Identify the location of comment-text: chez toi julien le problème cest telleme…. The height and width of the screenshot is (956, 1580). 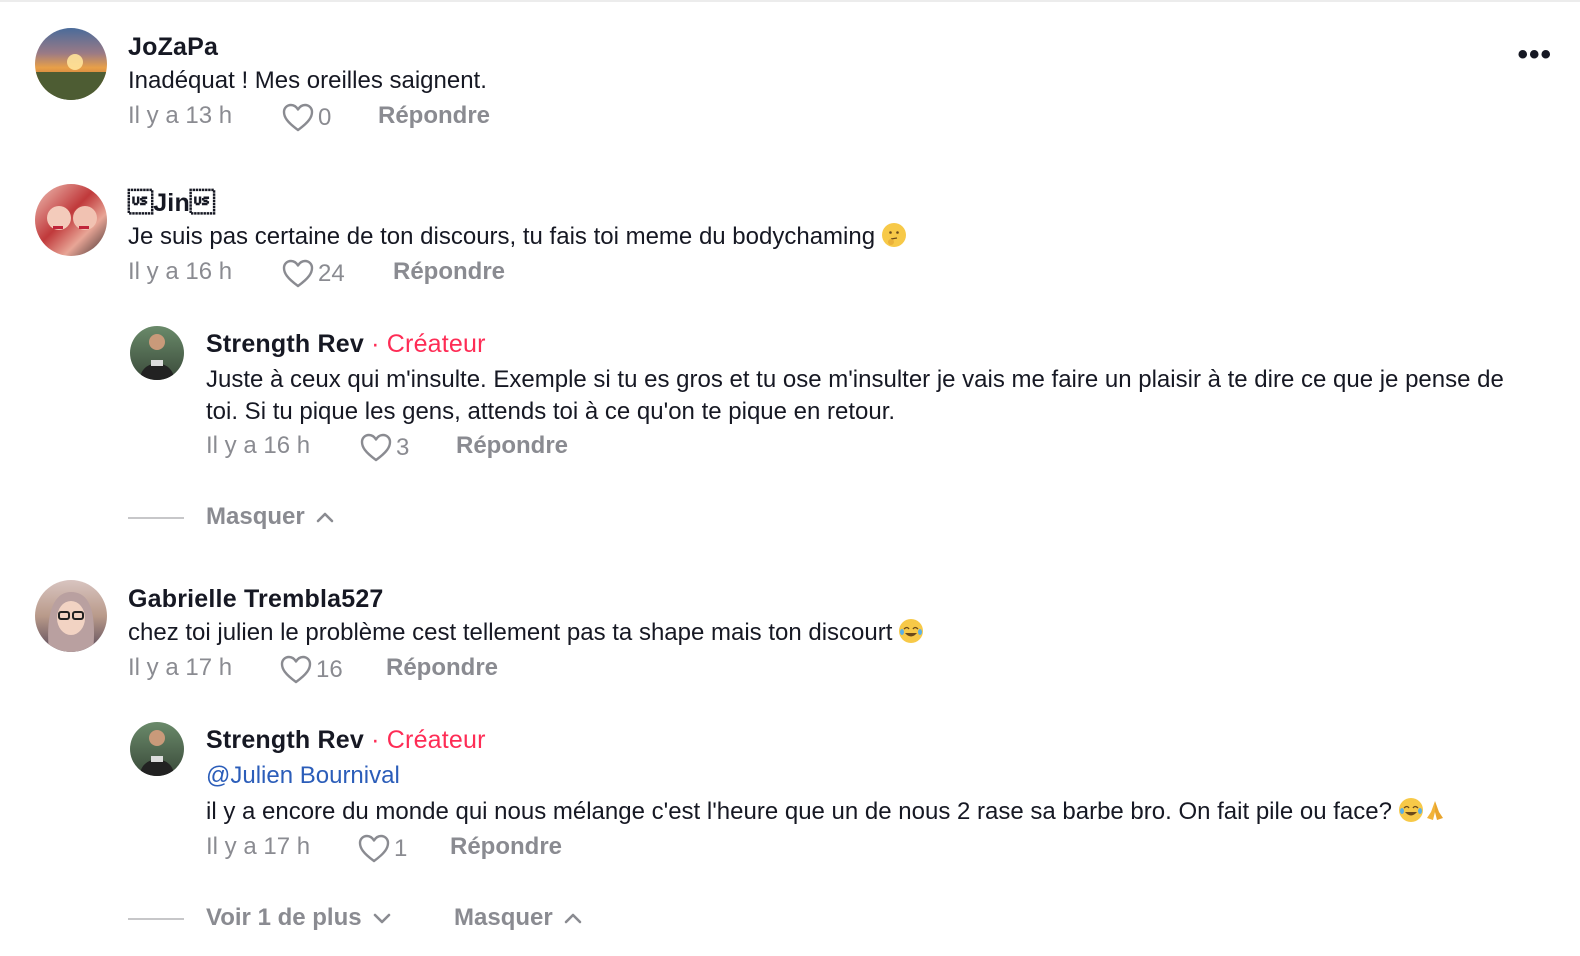
(510, 632).